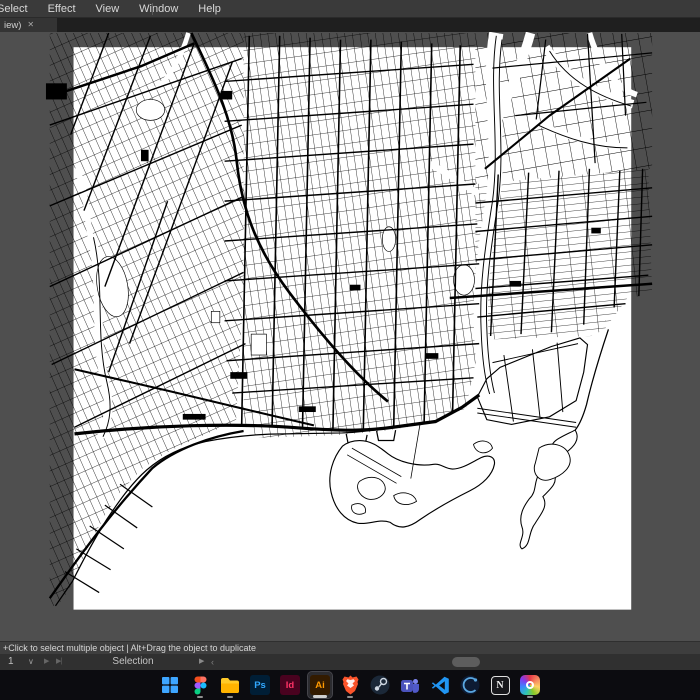 Image resolution: width=700 pixels, height=700 pixels. Describe the element at coordinates (108, 8) in the screenshot. I see `menu-view: View` at that location.